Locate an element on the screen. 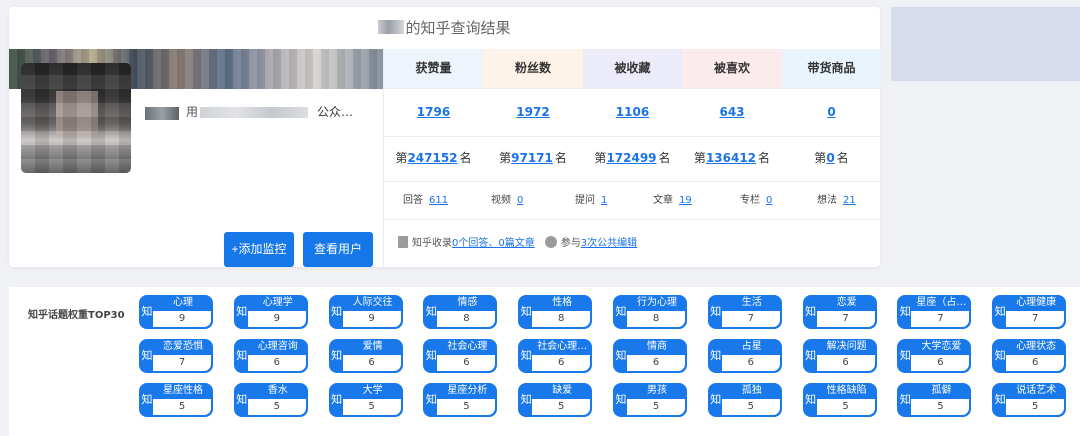 The image size is (1080, 436). articles-link: 0篇文章 is located at coordinates (516, 243).